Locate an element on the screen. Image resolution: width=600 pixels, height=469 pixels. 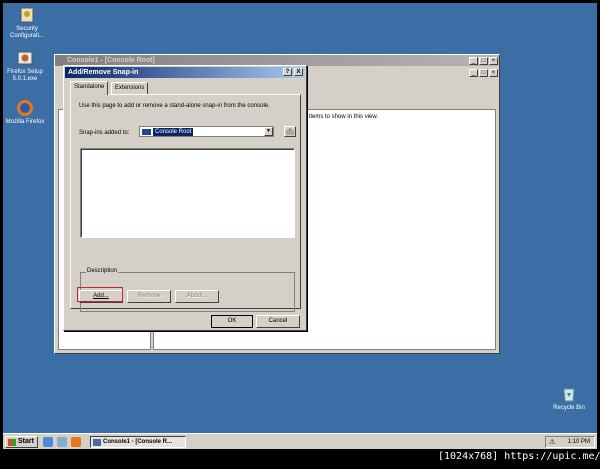
desktop-icon-recycle-bin: Recycle Bin is located at coordinates (569, 398).